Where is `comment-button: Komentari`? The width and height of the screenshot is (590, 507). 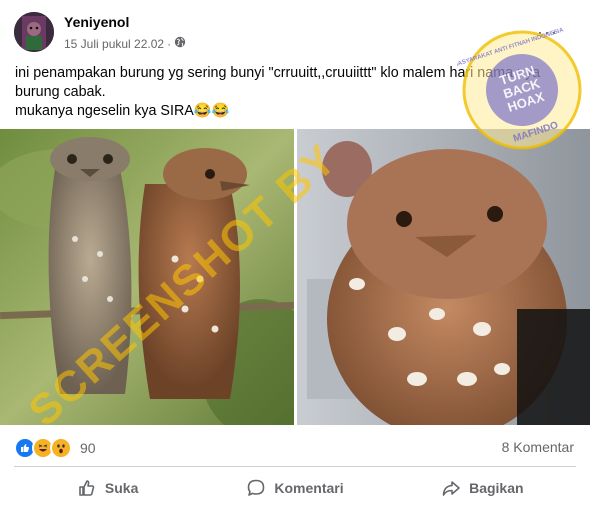
comment-button: Komentari is located at coordinates (294, 488).